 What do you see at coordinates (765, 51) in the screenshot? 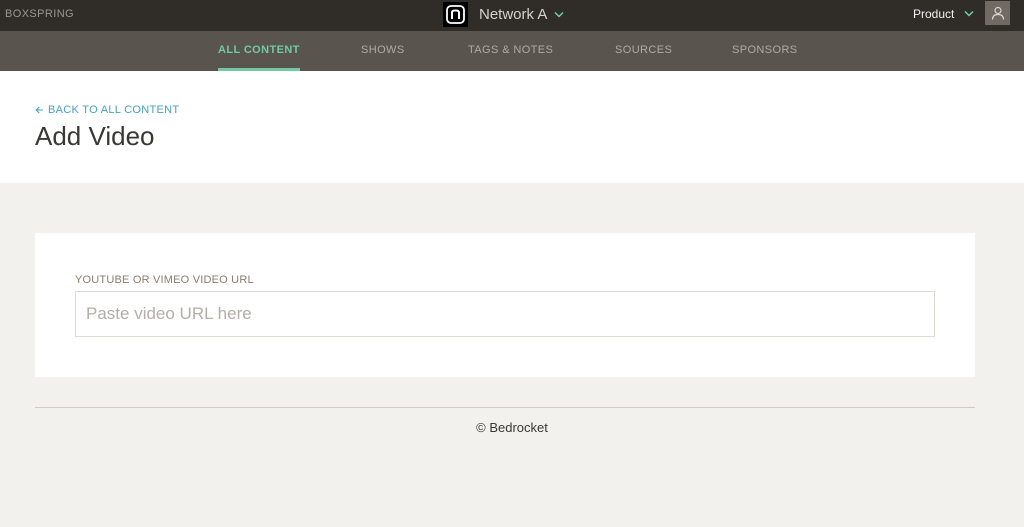
I see `tab-sponsors: SPONSORS` at bounding box center [765, 51].